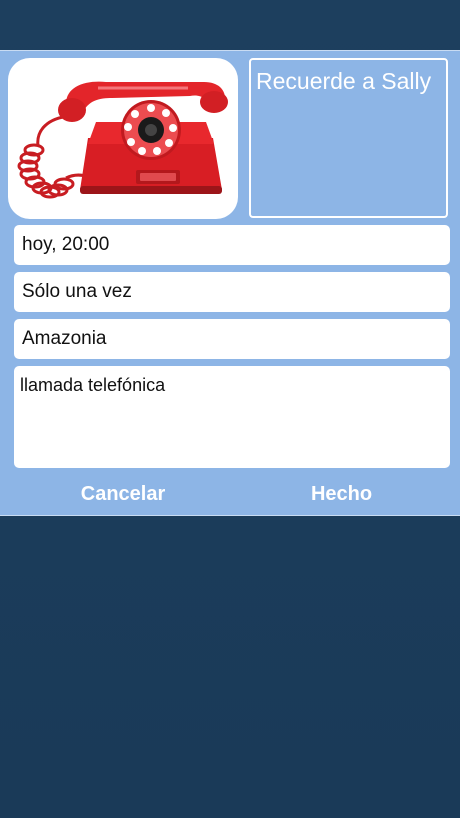 The height and width of the screenshot is (818, 460). What do you see at coordinates (232, 245) in the screenshot?
I see `datetime-field: hoy, 20:00` at bounding box center [232, 245].